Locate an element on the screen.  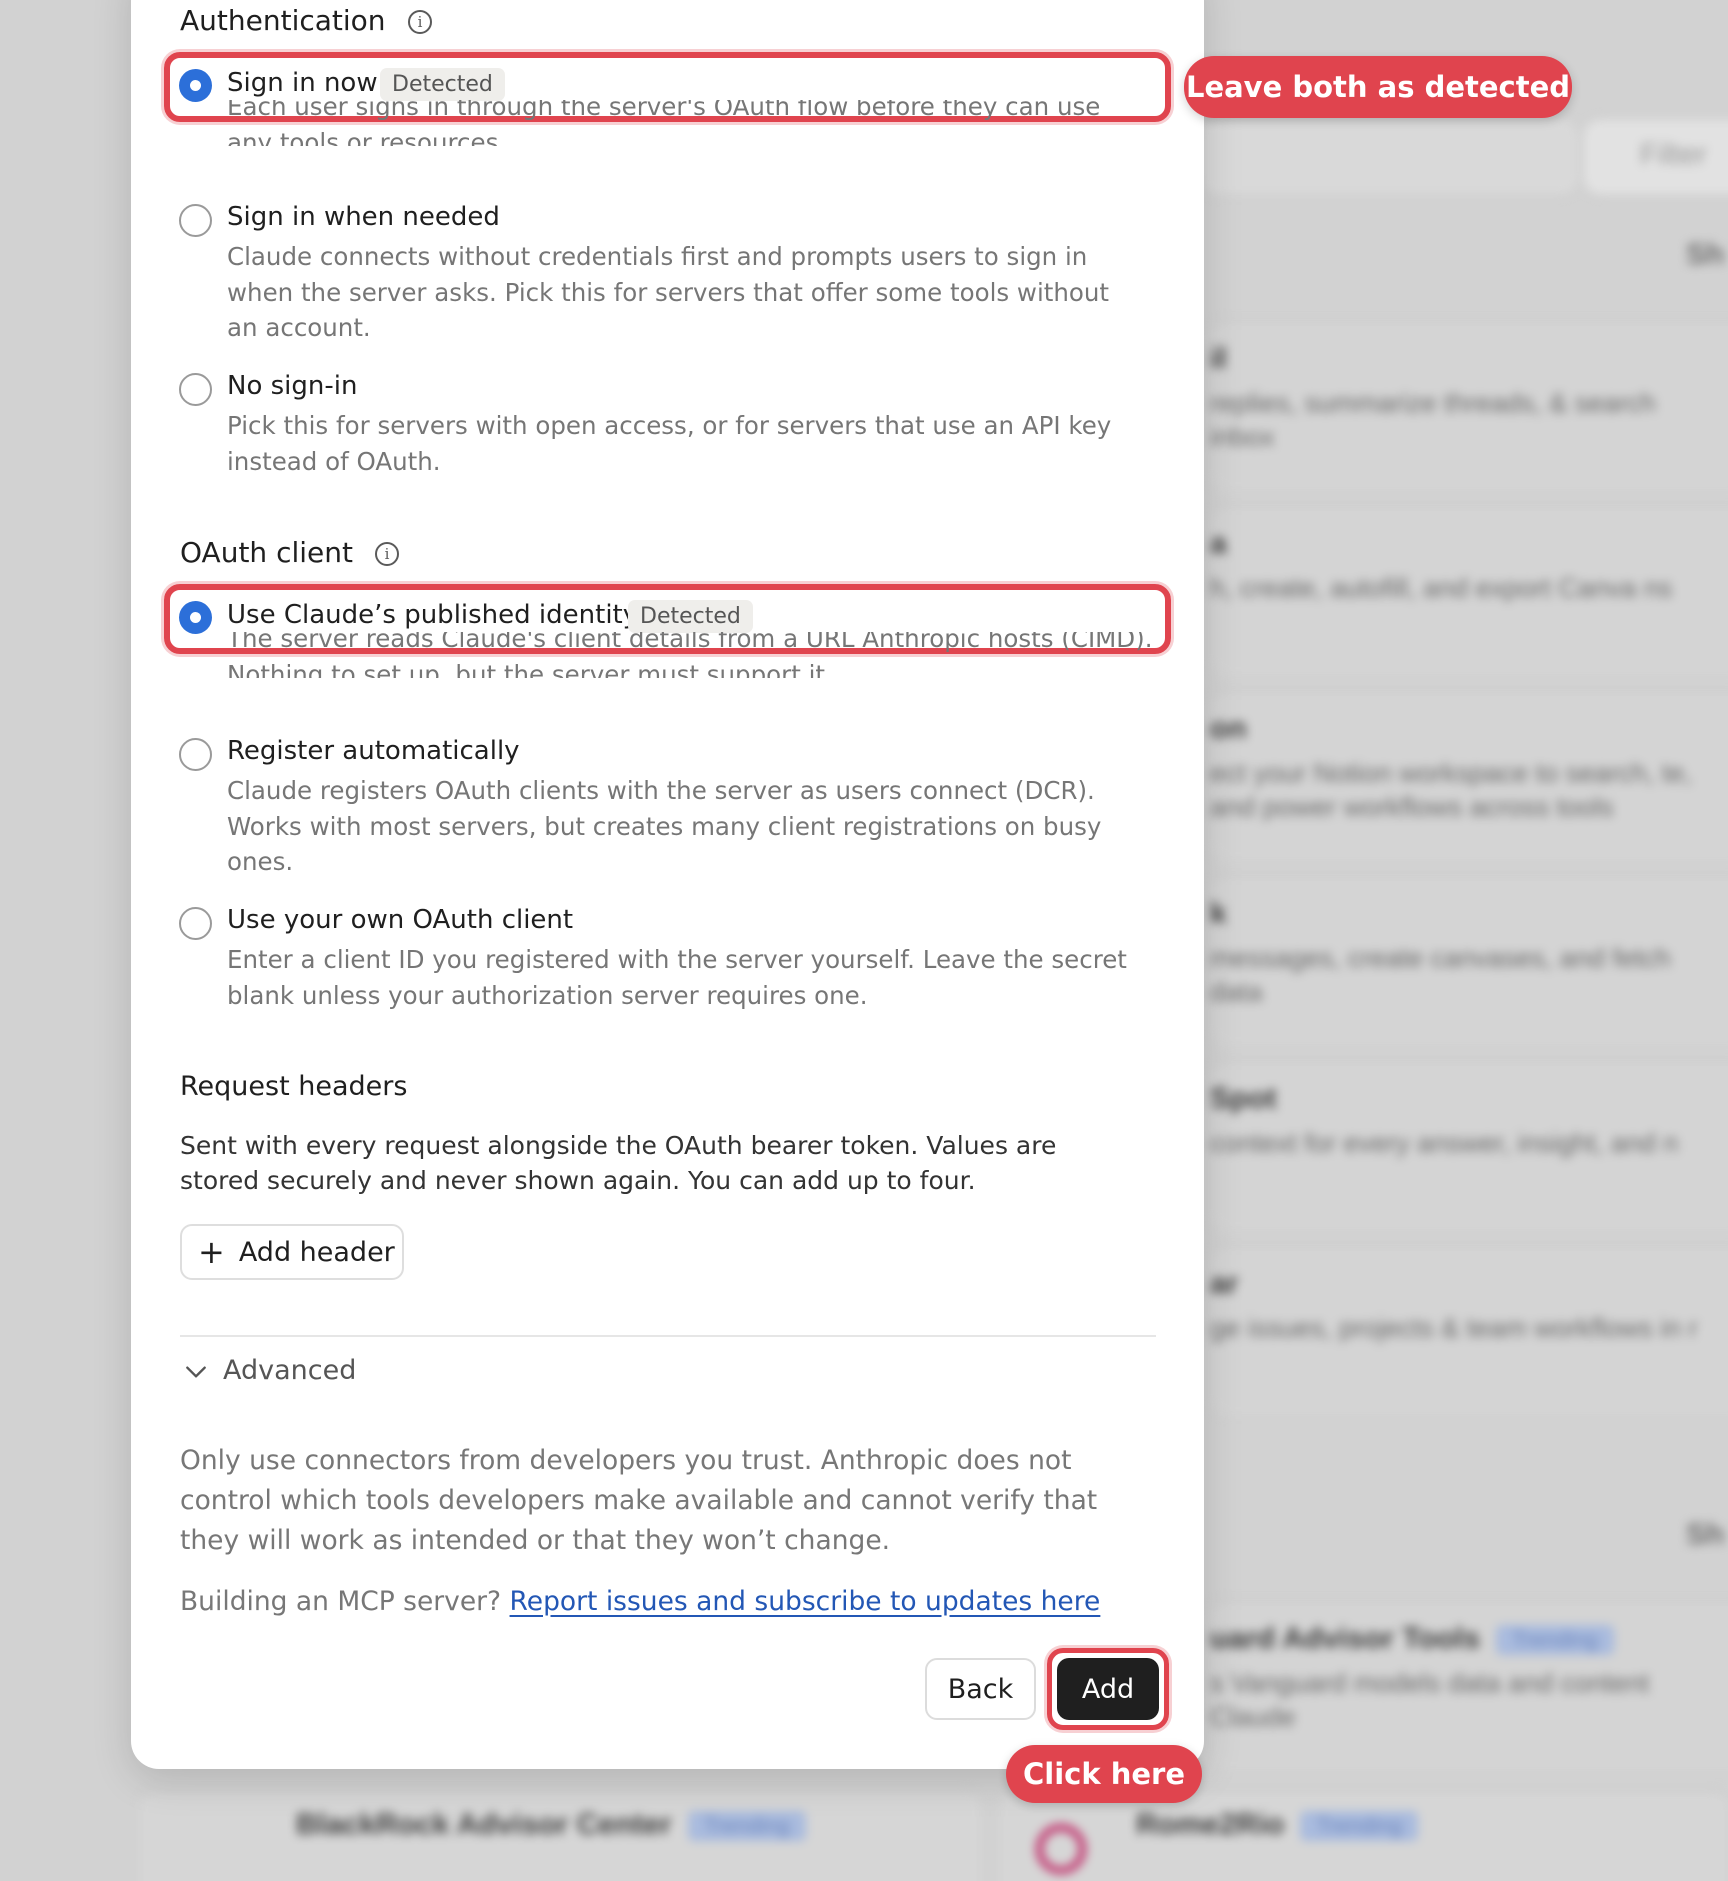
radio-register-automatically is located at coordinates (195, 754).